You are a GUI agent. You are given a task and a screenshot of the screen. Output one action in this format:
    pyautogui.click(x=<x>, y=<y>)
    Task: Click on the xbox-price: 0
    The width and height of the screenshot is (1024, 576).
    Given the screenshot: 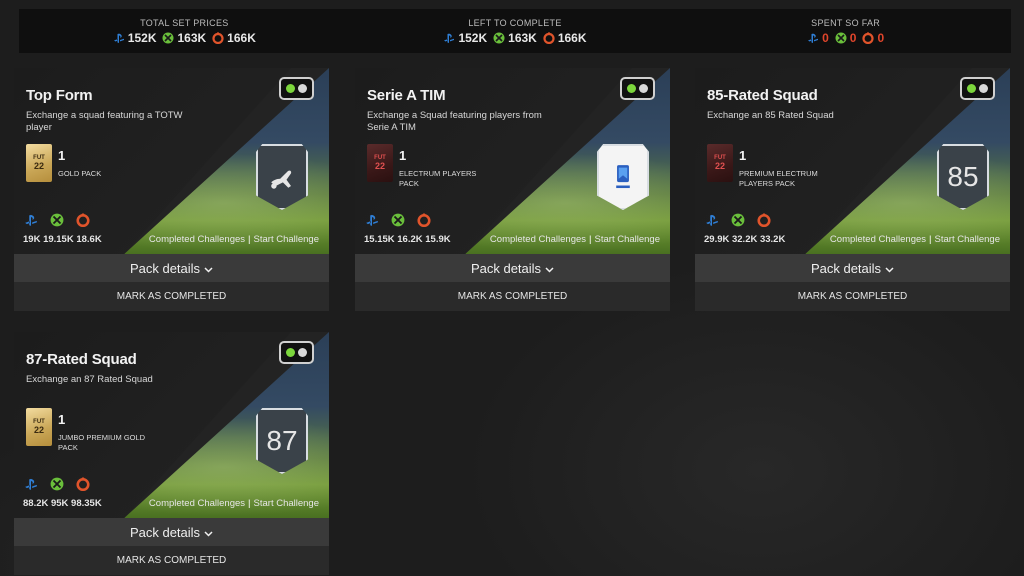 What is the action you would take?
    pyautogui.click(x=845, y=38)
    